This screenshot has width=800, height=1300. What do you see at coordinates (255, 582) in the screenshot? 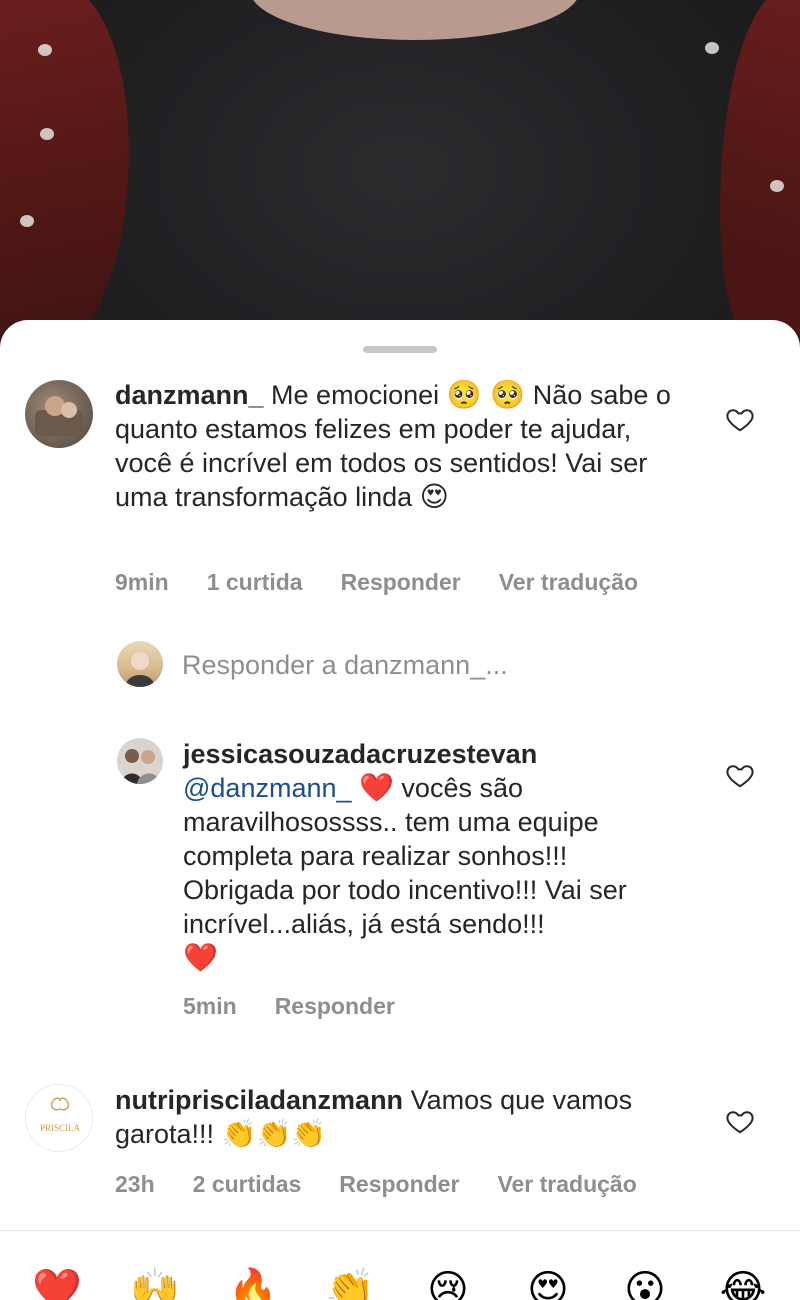
I see `comment-likes: 1 curtida` at bounding box center [255, 582].